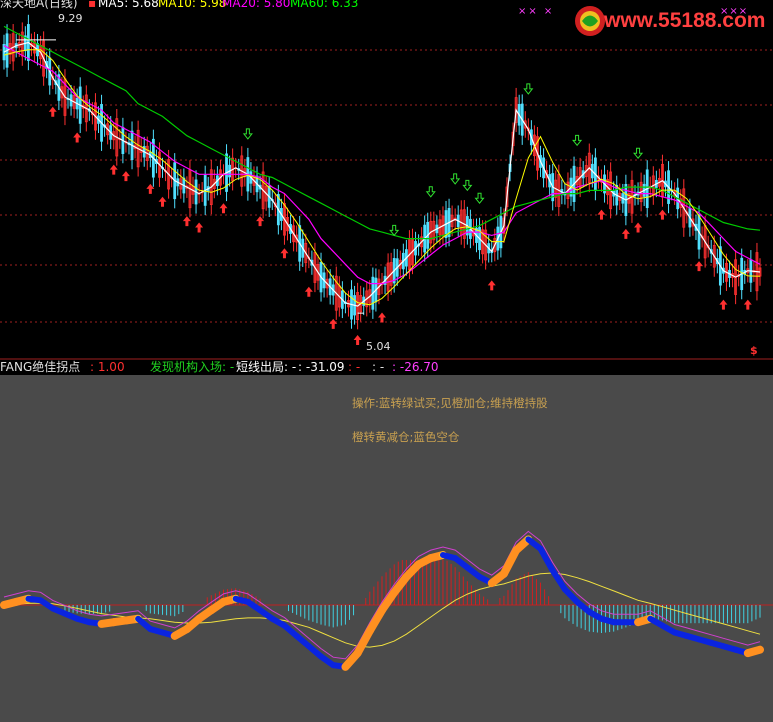 The height and width of the screenshot is (722, 773). Describe the element at coordinates (378, 346) in the screenshot. I see `low-price-label: 5.04` at that location.